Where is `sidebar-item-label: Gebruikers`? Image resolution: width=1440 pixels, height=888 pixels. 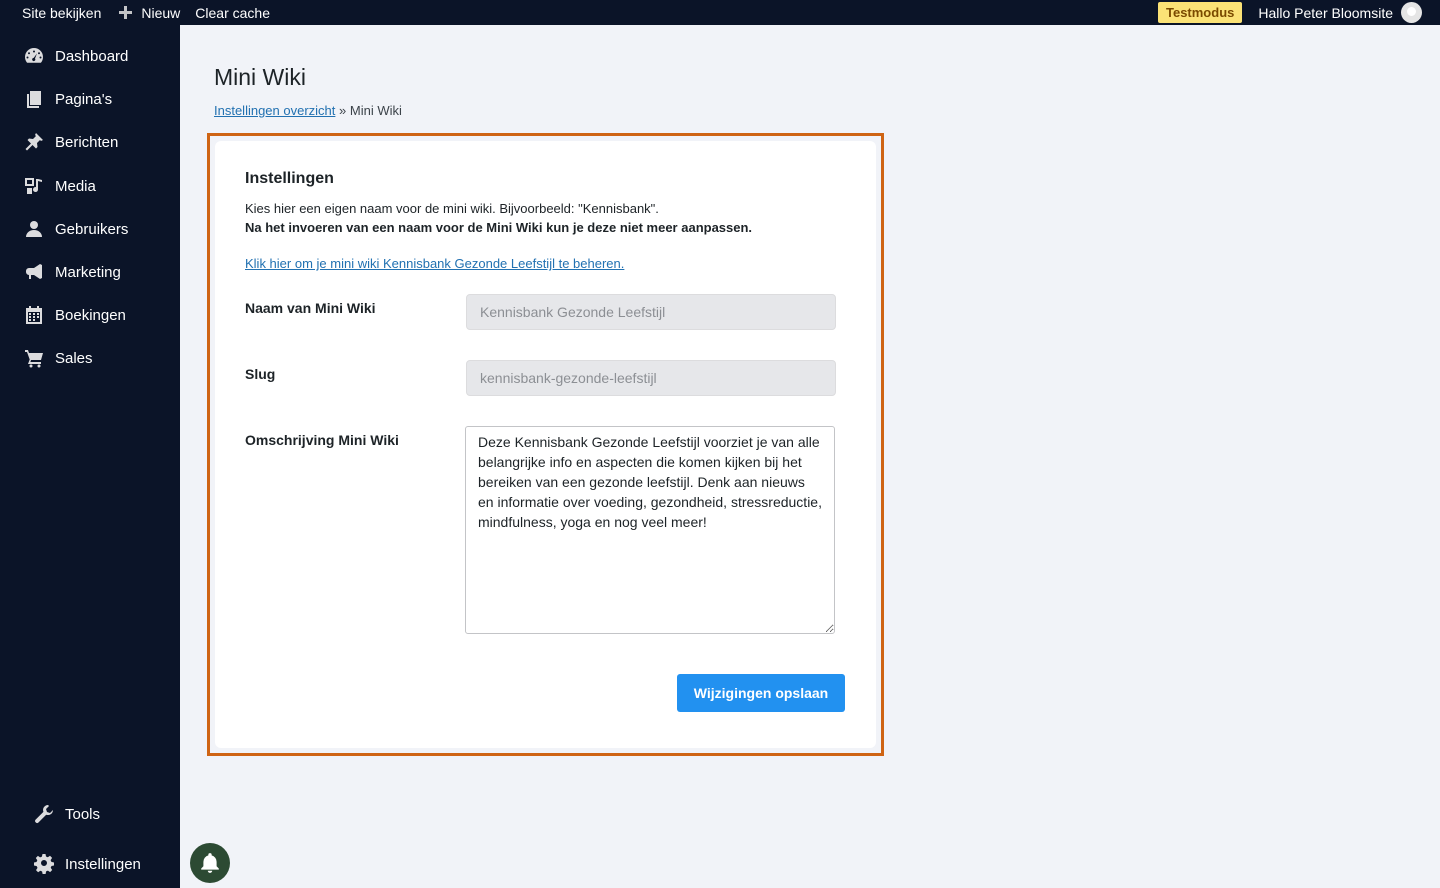
sidebar-item-label: Gebruikers is located at coordinates (92, 229).